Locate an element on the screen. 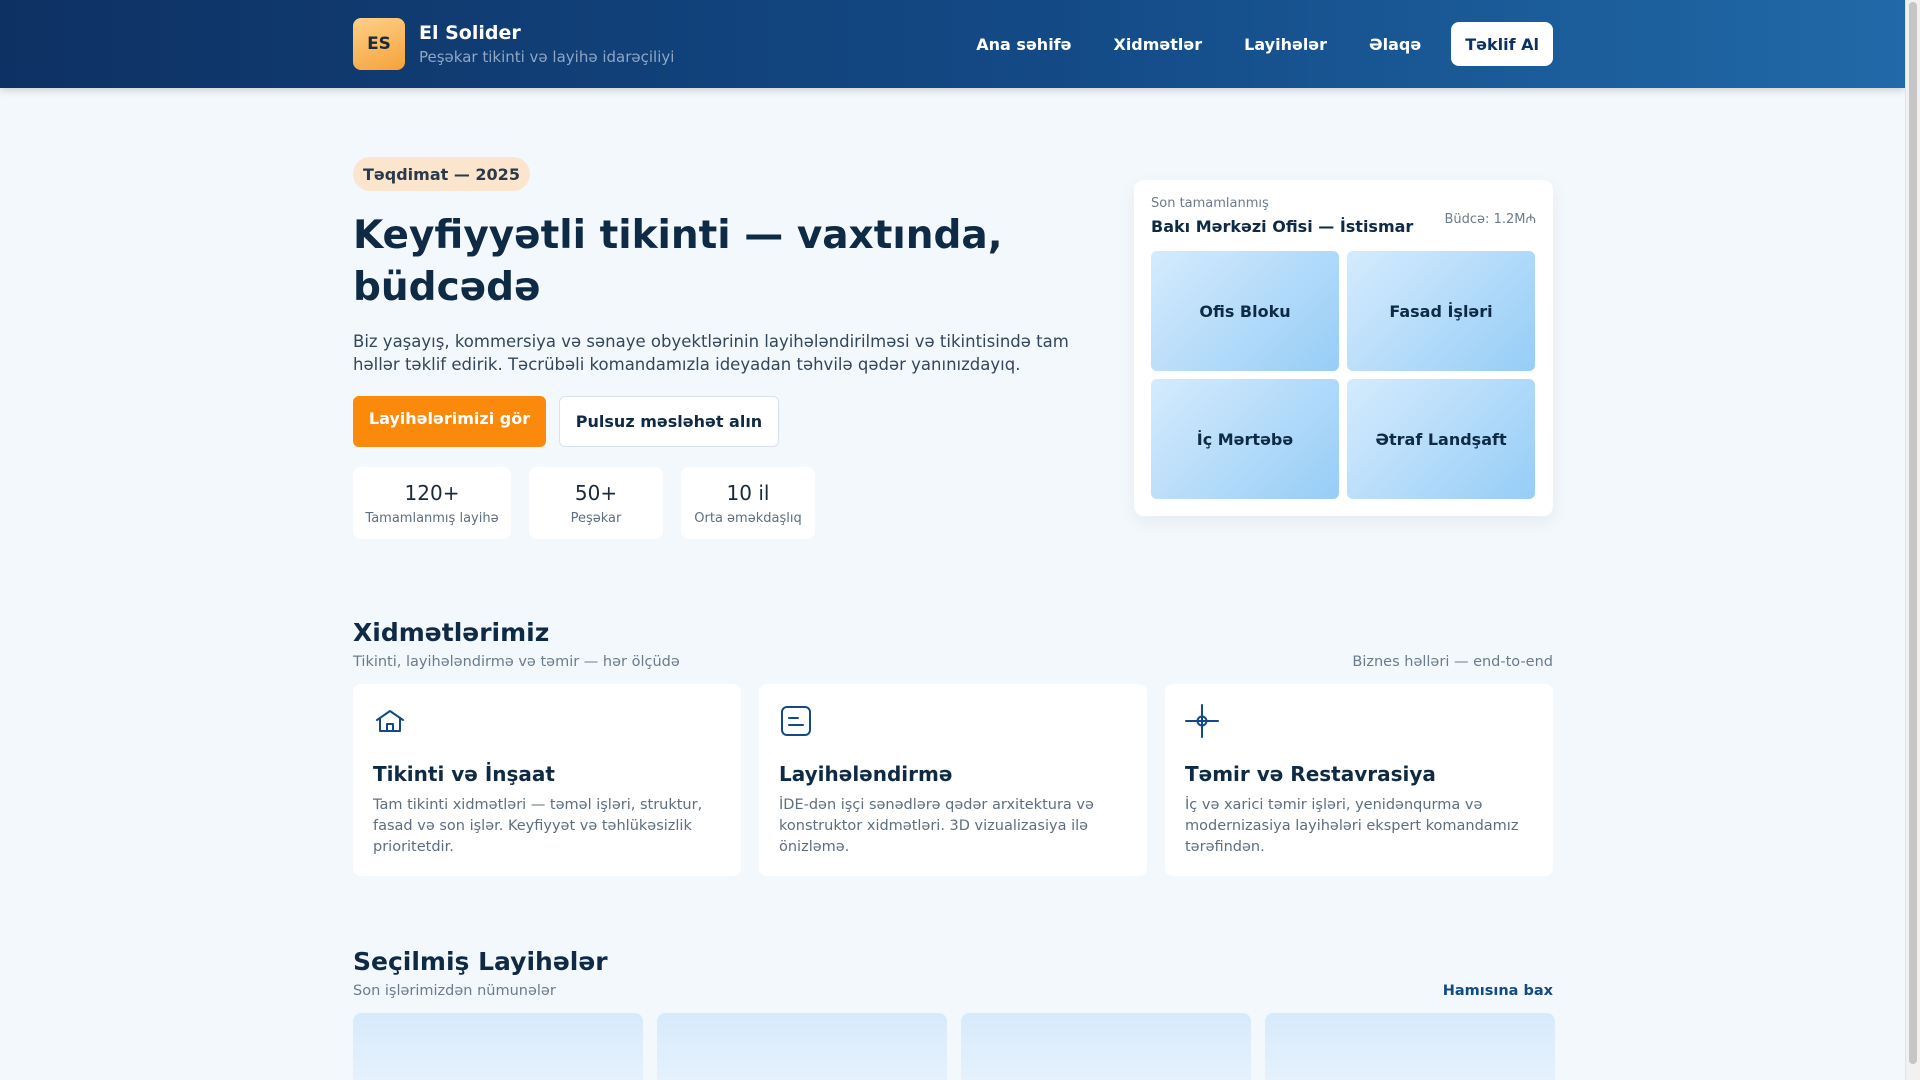 Image resolution: width=1920 pixels, height=1080 pixels. stat-label: Tamamlanmış layihə is located at coordinates (432, 518).